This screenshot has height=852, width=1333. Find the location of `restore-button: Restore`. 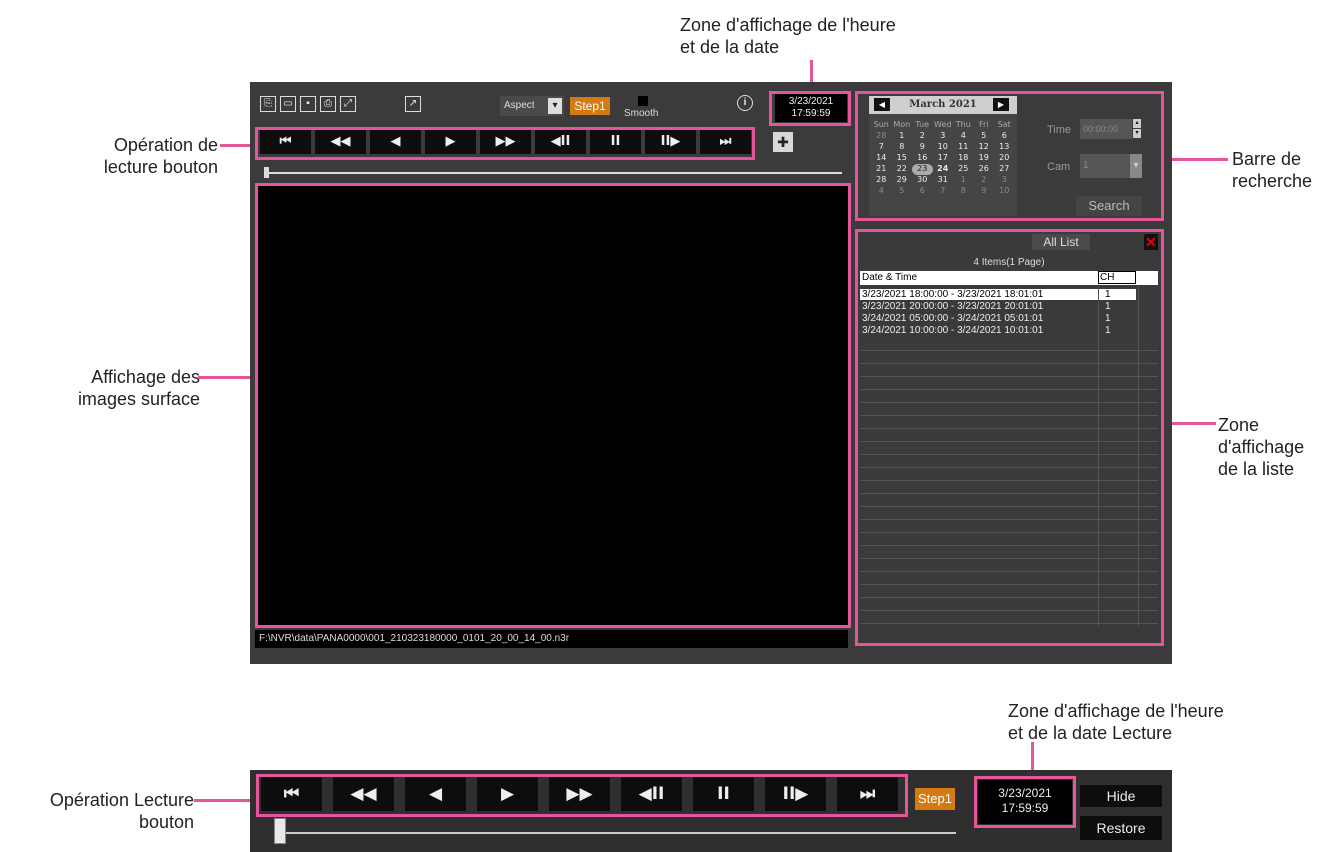

restore-button: Restore is located at coordinates (1121, 828).